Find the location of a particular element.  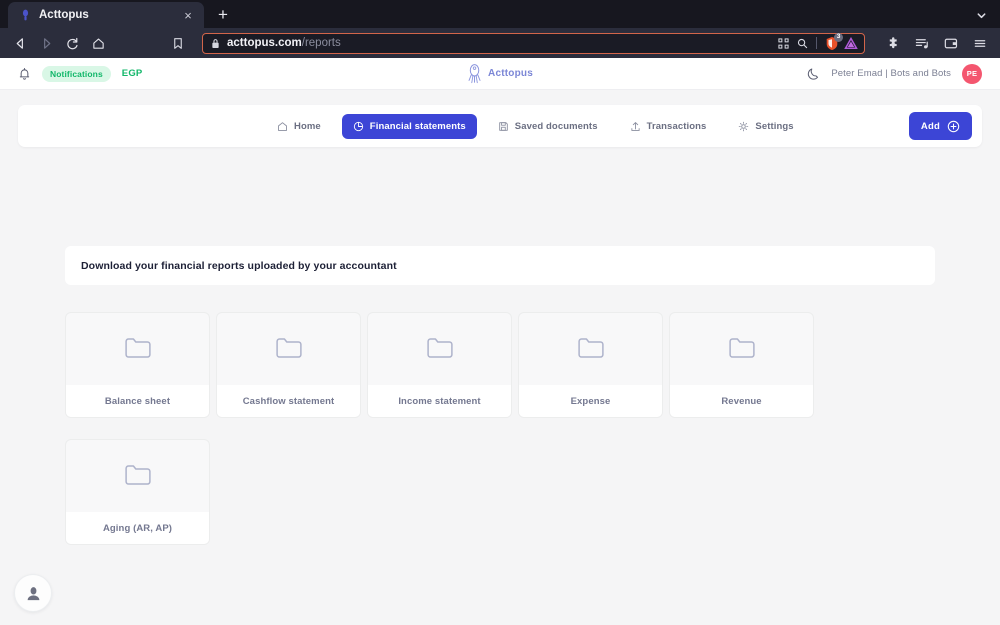

add-button-label: Add is located at coordinates (930, 126).